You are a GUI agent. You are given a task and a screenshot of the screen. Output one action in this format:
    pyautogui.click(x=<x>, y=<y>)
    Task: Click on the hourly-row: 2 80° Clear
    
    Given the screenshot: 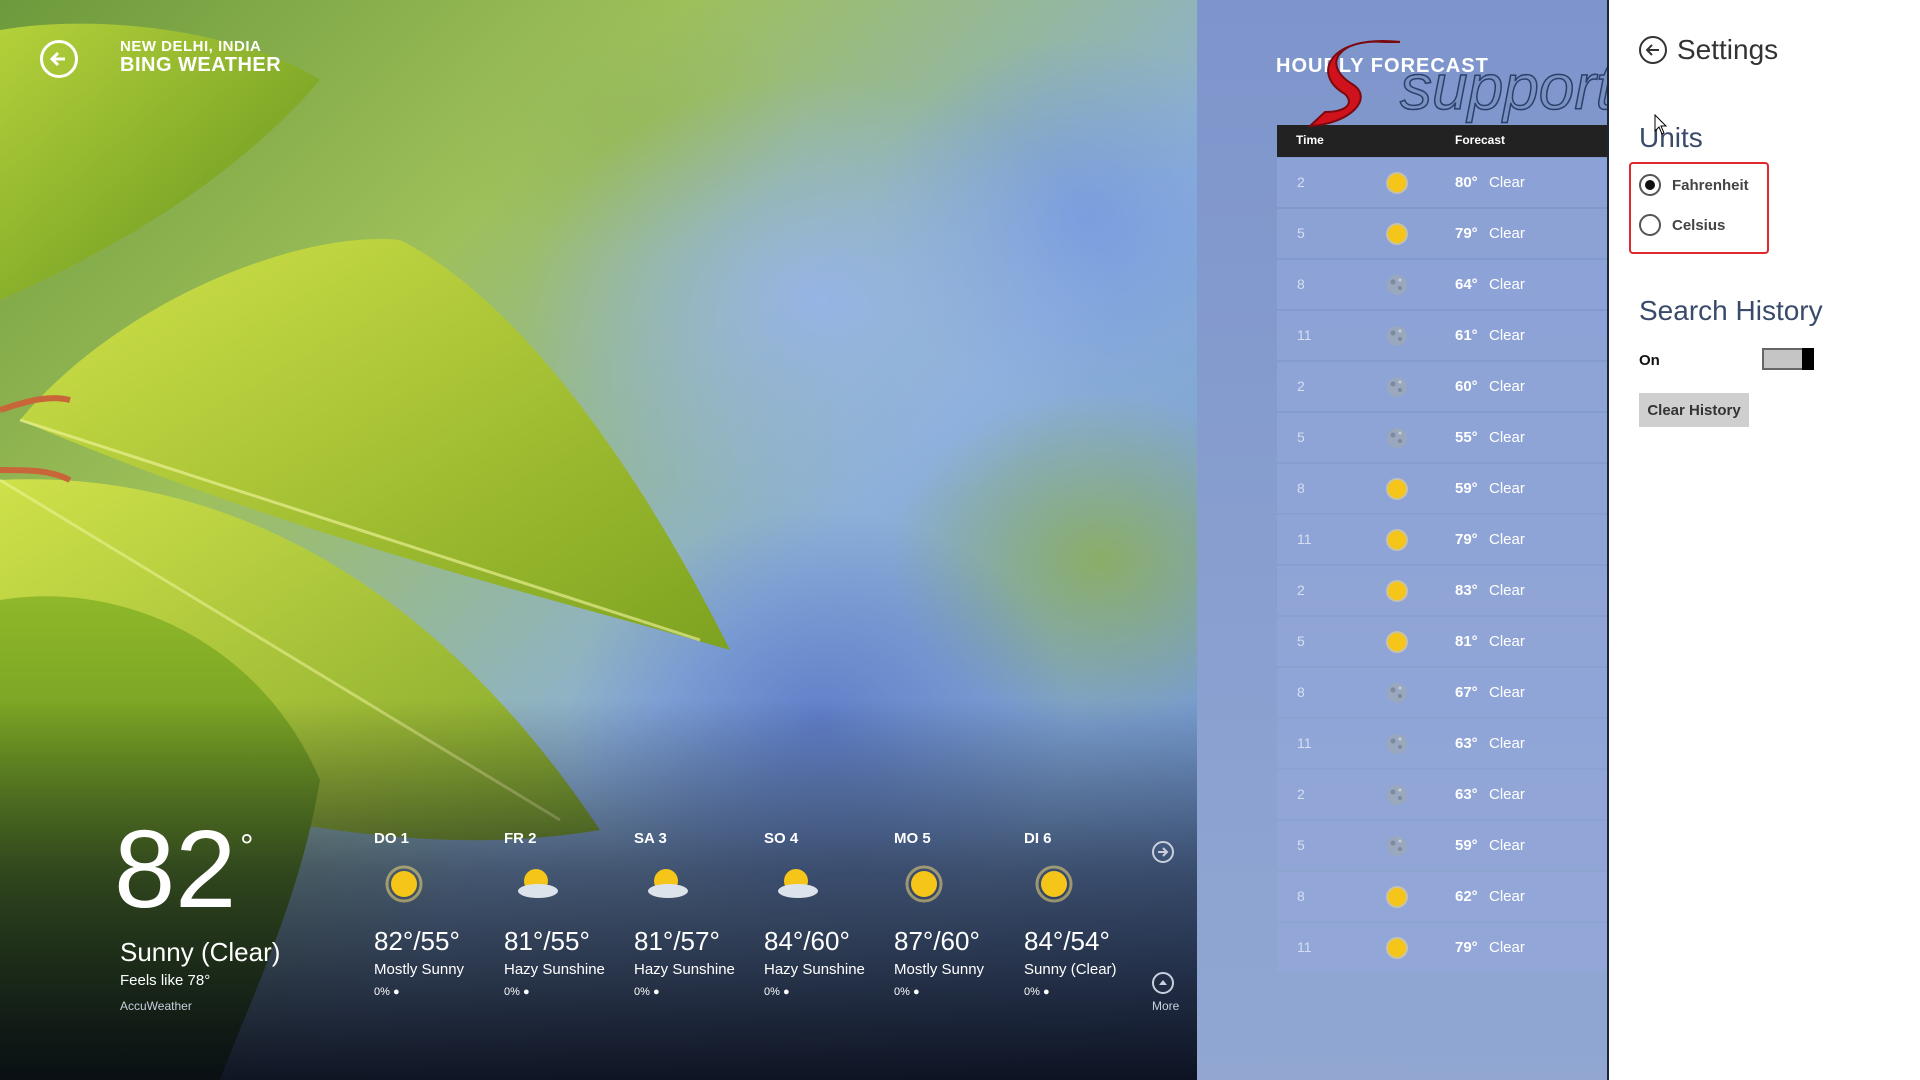 What is the action you would take?
    pyautogui.click(x=1442, y=182)
    